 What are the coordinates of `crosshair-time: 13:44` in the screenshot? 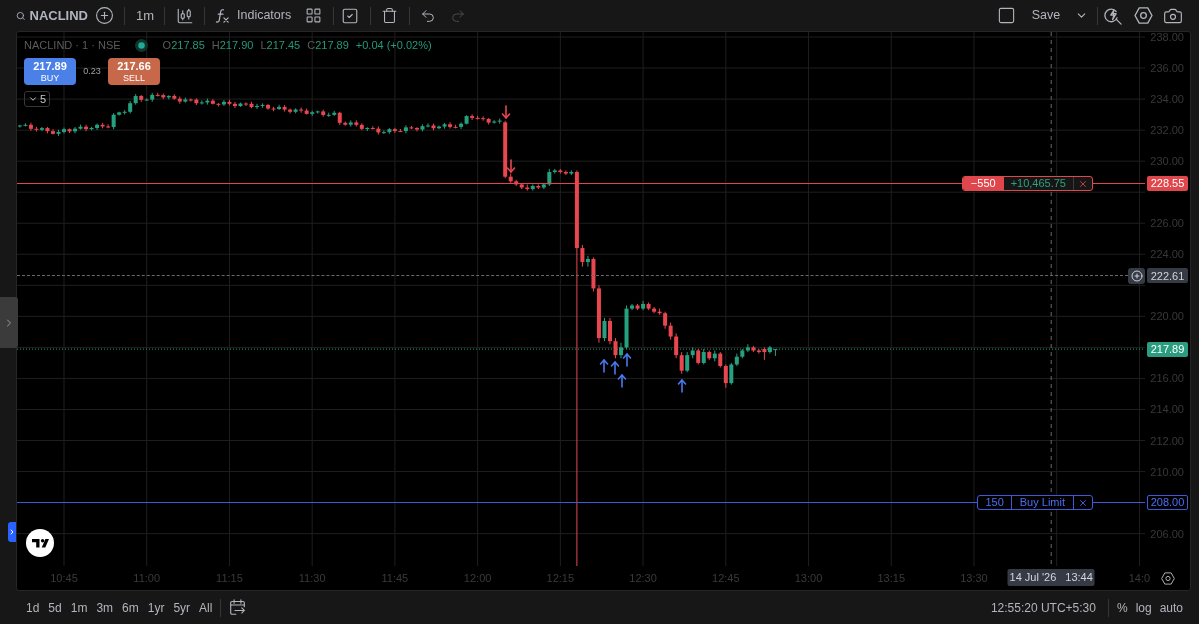 It's located at (1079, 578).